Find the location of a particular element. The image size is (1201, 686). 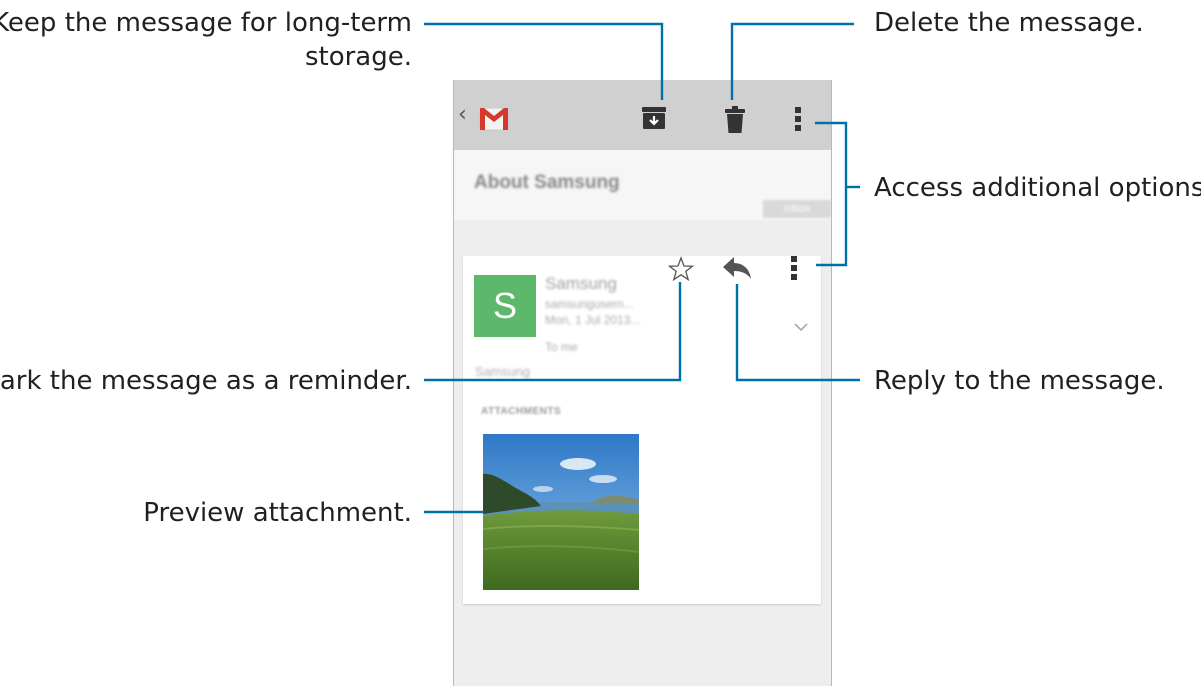

callout-reply: Reply to the message. is located at coordinates (1019, 381).